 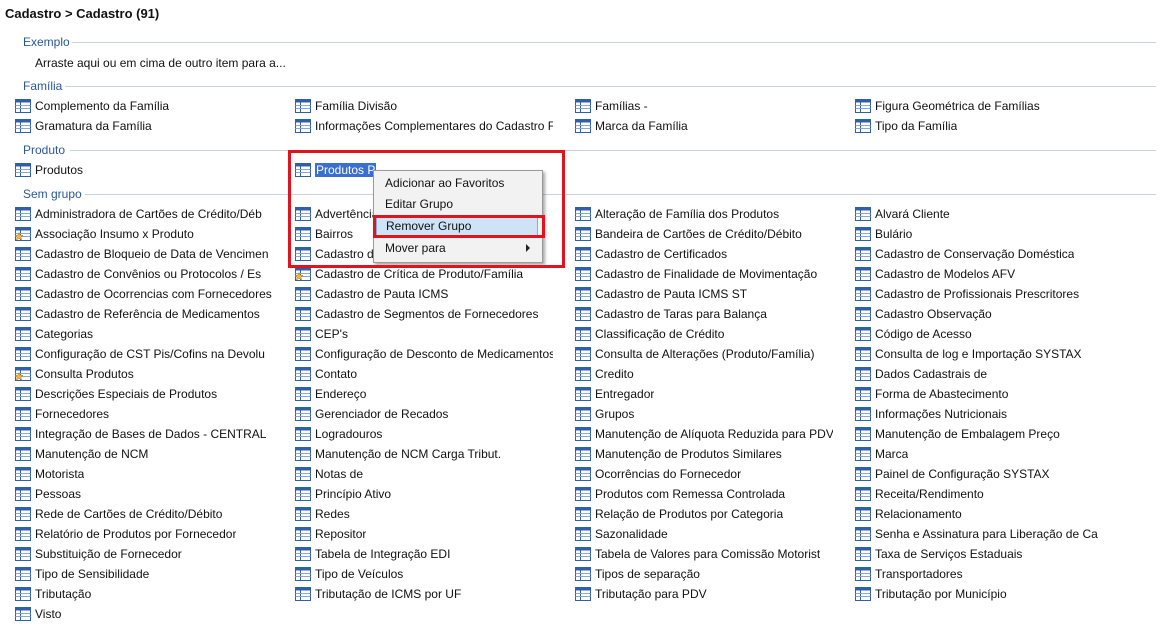 What do you see at coordinates (457, 248) in the screenshot?
I see `menu-item-mover-para: Mover para` at bounding box center [457, 248].